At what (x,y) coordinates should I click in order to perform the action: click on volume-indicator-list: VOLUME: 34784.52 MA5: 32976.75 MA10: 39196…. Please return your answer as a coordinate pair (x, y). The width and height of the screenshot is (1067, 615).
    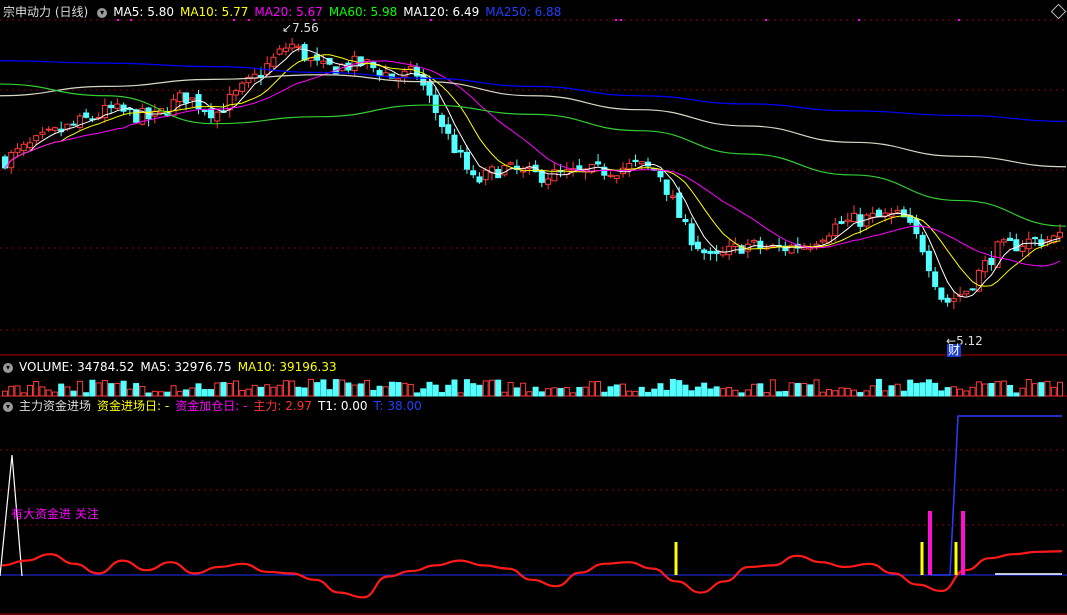
    Looking at the image, I should click on (181, 367).